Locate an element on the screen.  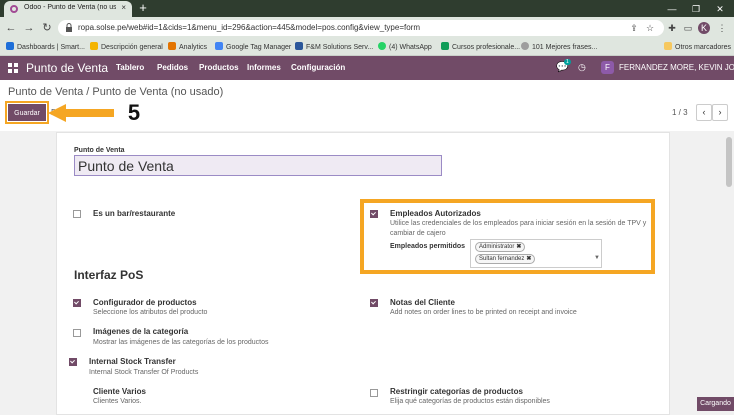
dropdown-caret-icon: ▼ is located at coordinates (597, 258).